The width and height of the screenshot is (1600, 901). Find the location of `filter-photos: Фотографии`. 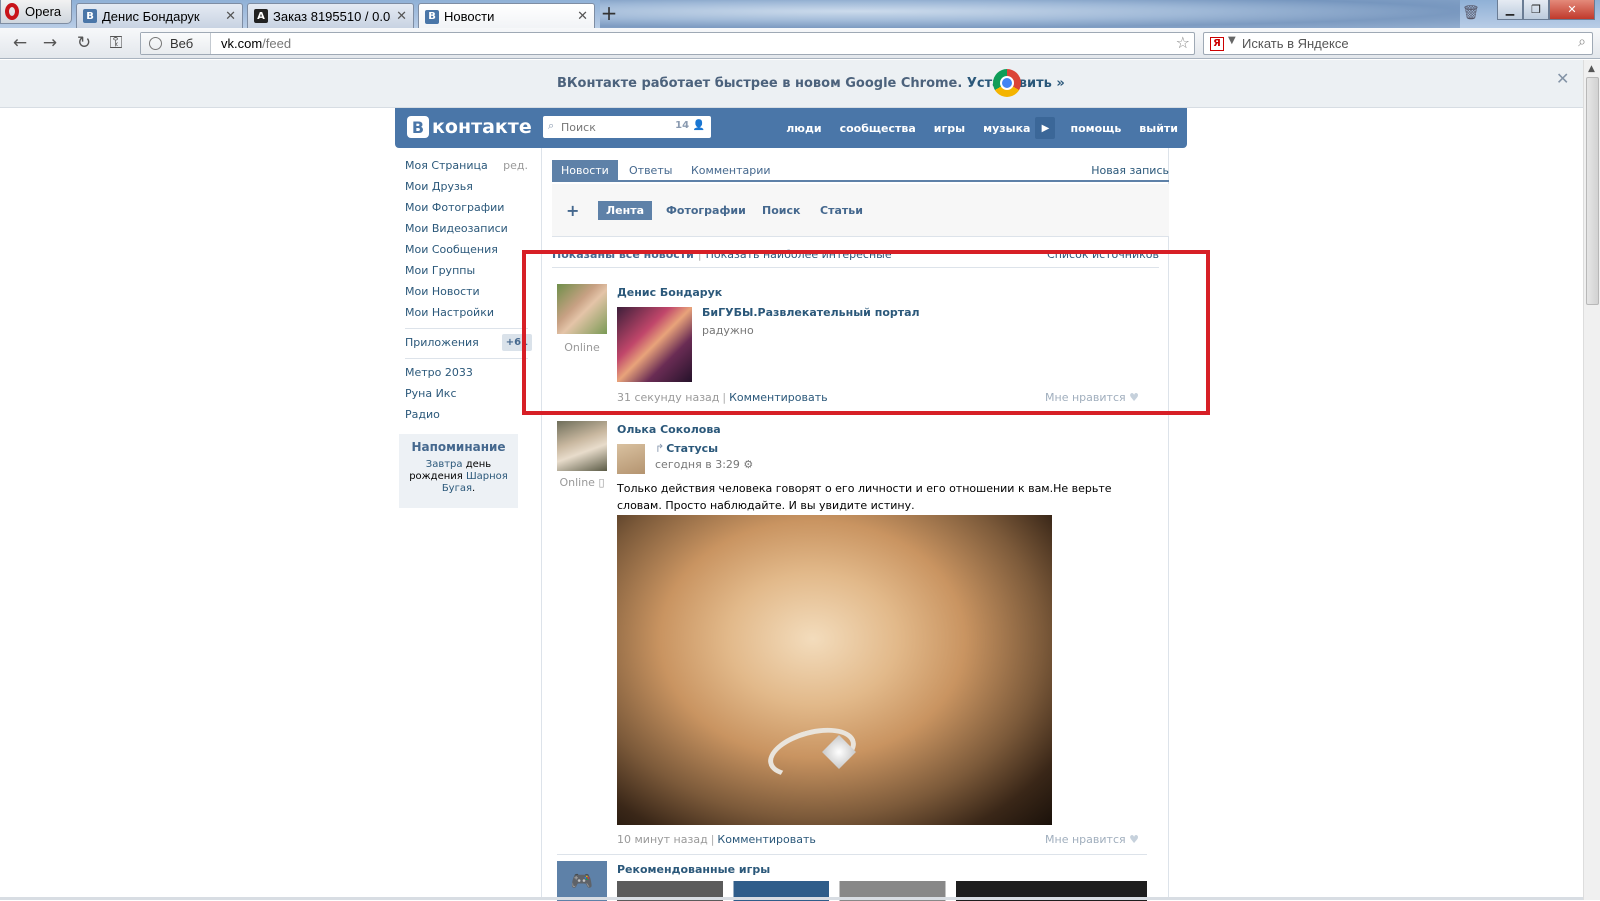

filter-photos: Фотографии is located at coordinates (706, 210).